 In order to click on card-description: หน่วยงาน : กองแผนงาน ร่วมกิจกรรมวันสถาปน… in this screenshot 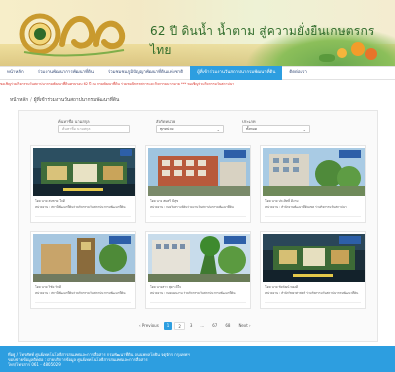, I will do `click(193, 293)`.